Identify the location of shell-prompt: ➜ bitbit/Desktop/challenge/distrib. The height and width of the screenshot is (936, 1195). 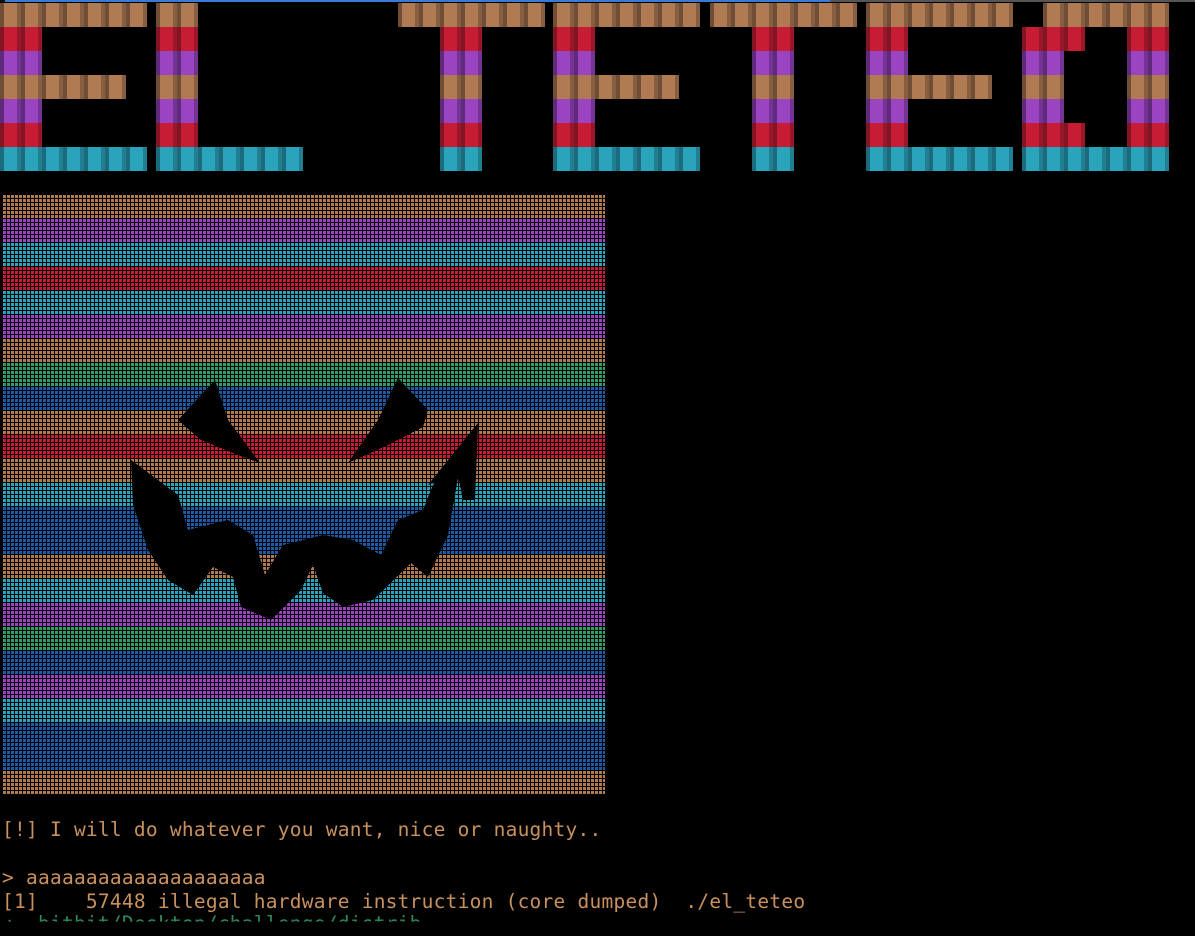
(212, 923).